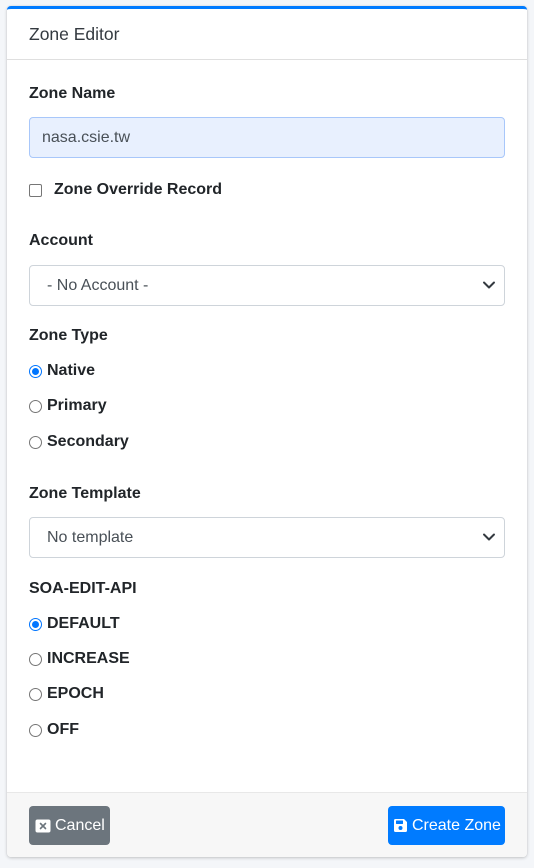  Describe the element at coordinates (267, 824) in the screenshot. I see `card-footer: Cancel Create Zone` at that location.